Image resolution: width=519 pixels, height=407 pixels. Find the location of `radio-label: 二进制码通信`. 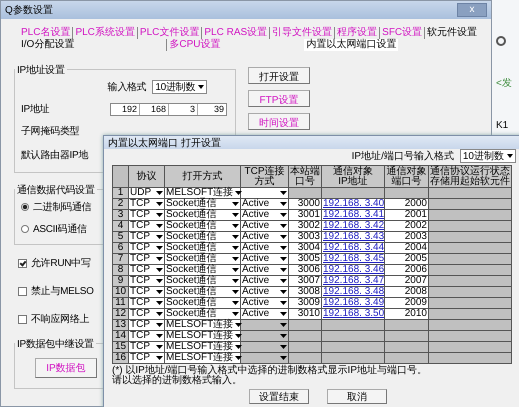

radio-label: 二进制码通信 is located at coordinates (62, 207).